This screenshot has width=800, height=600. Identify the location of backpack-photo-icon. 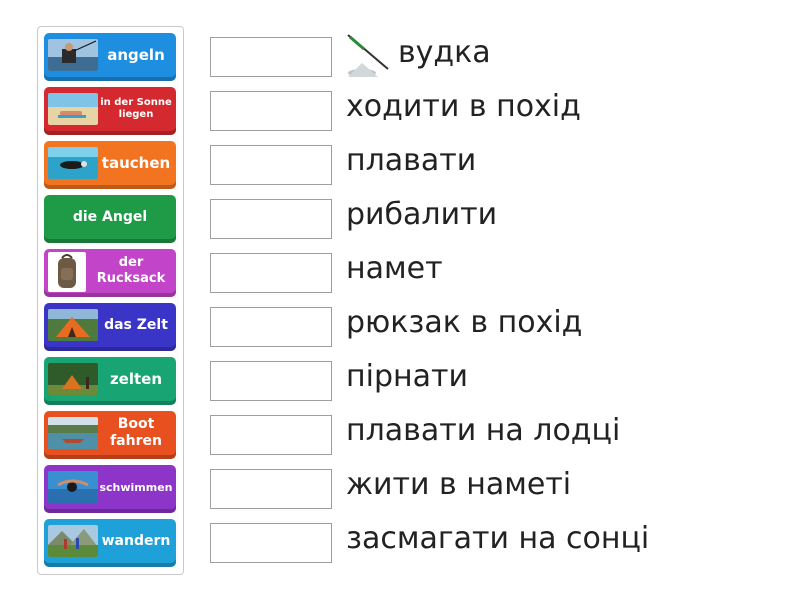
(67, 272).